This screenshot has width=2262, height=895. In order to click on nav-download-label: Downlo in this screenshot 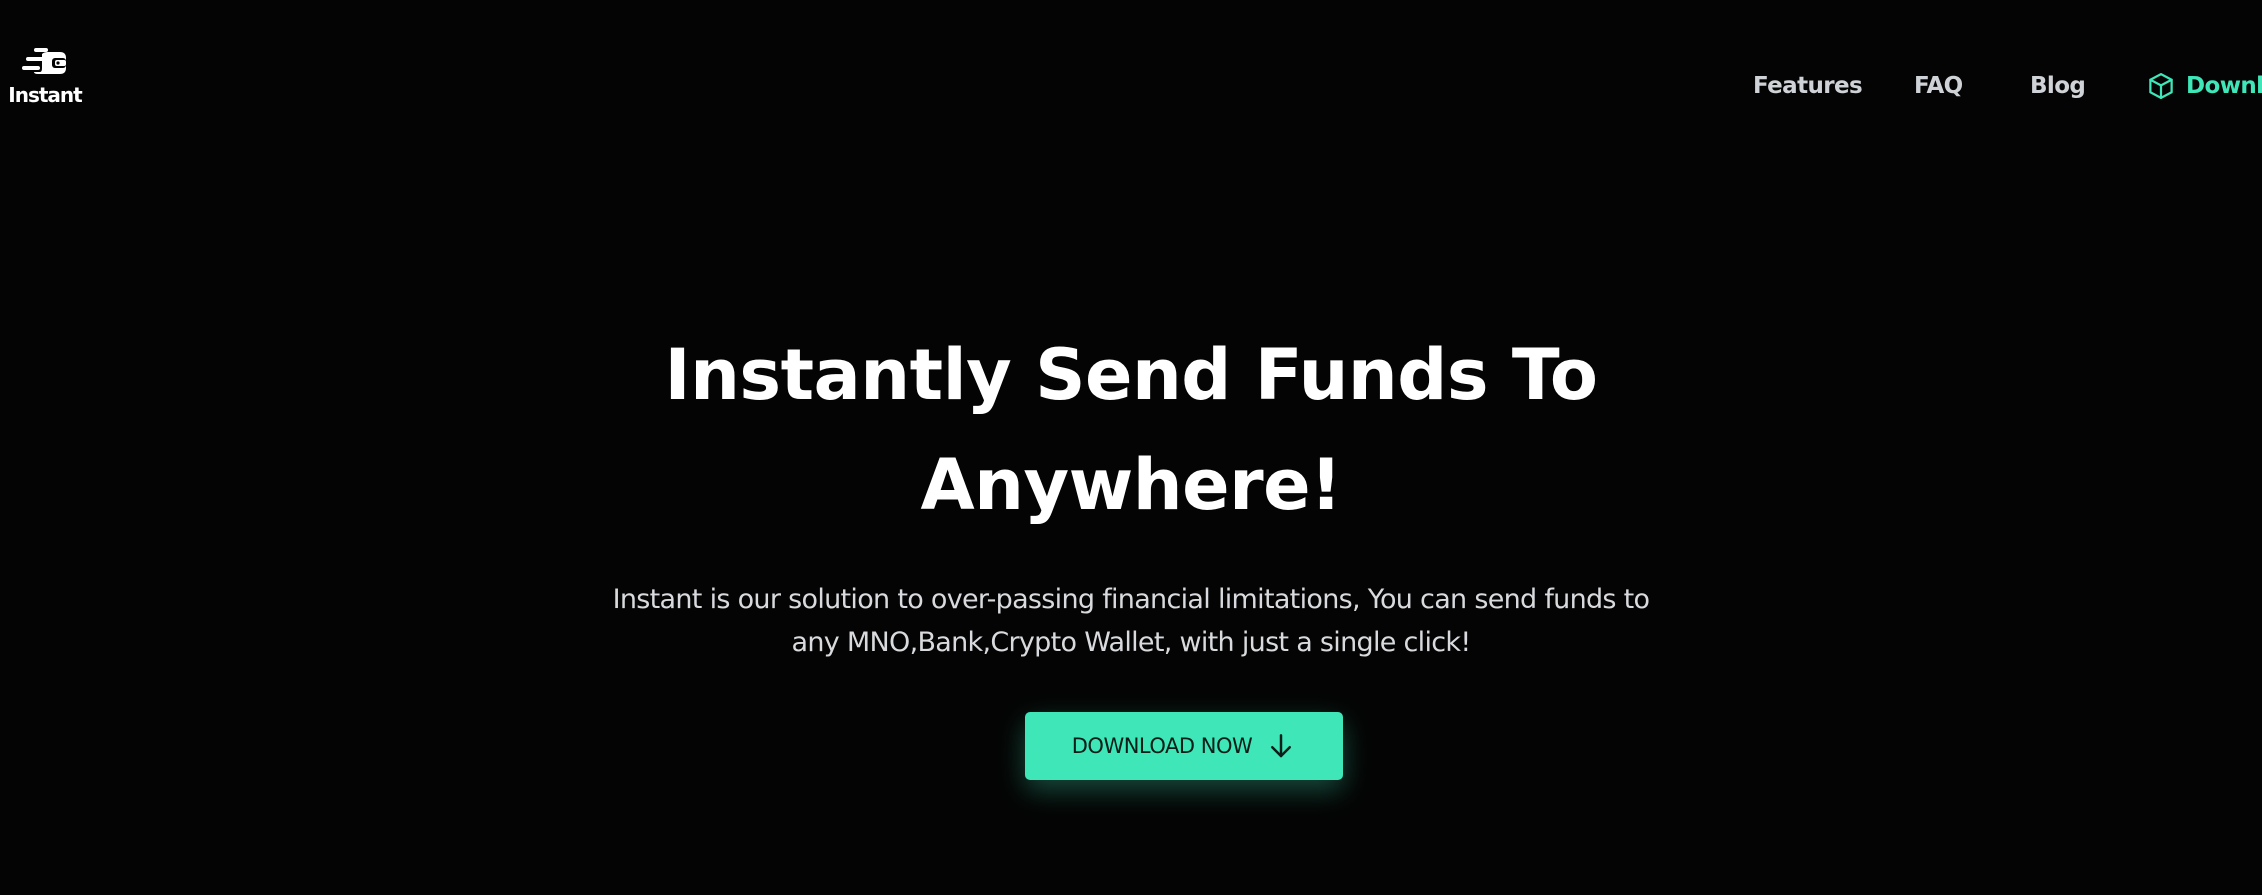, I will do `click(2224, 86)`.